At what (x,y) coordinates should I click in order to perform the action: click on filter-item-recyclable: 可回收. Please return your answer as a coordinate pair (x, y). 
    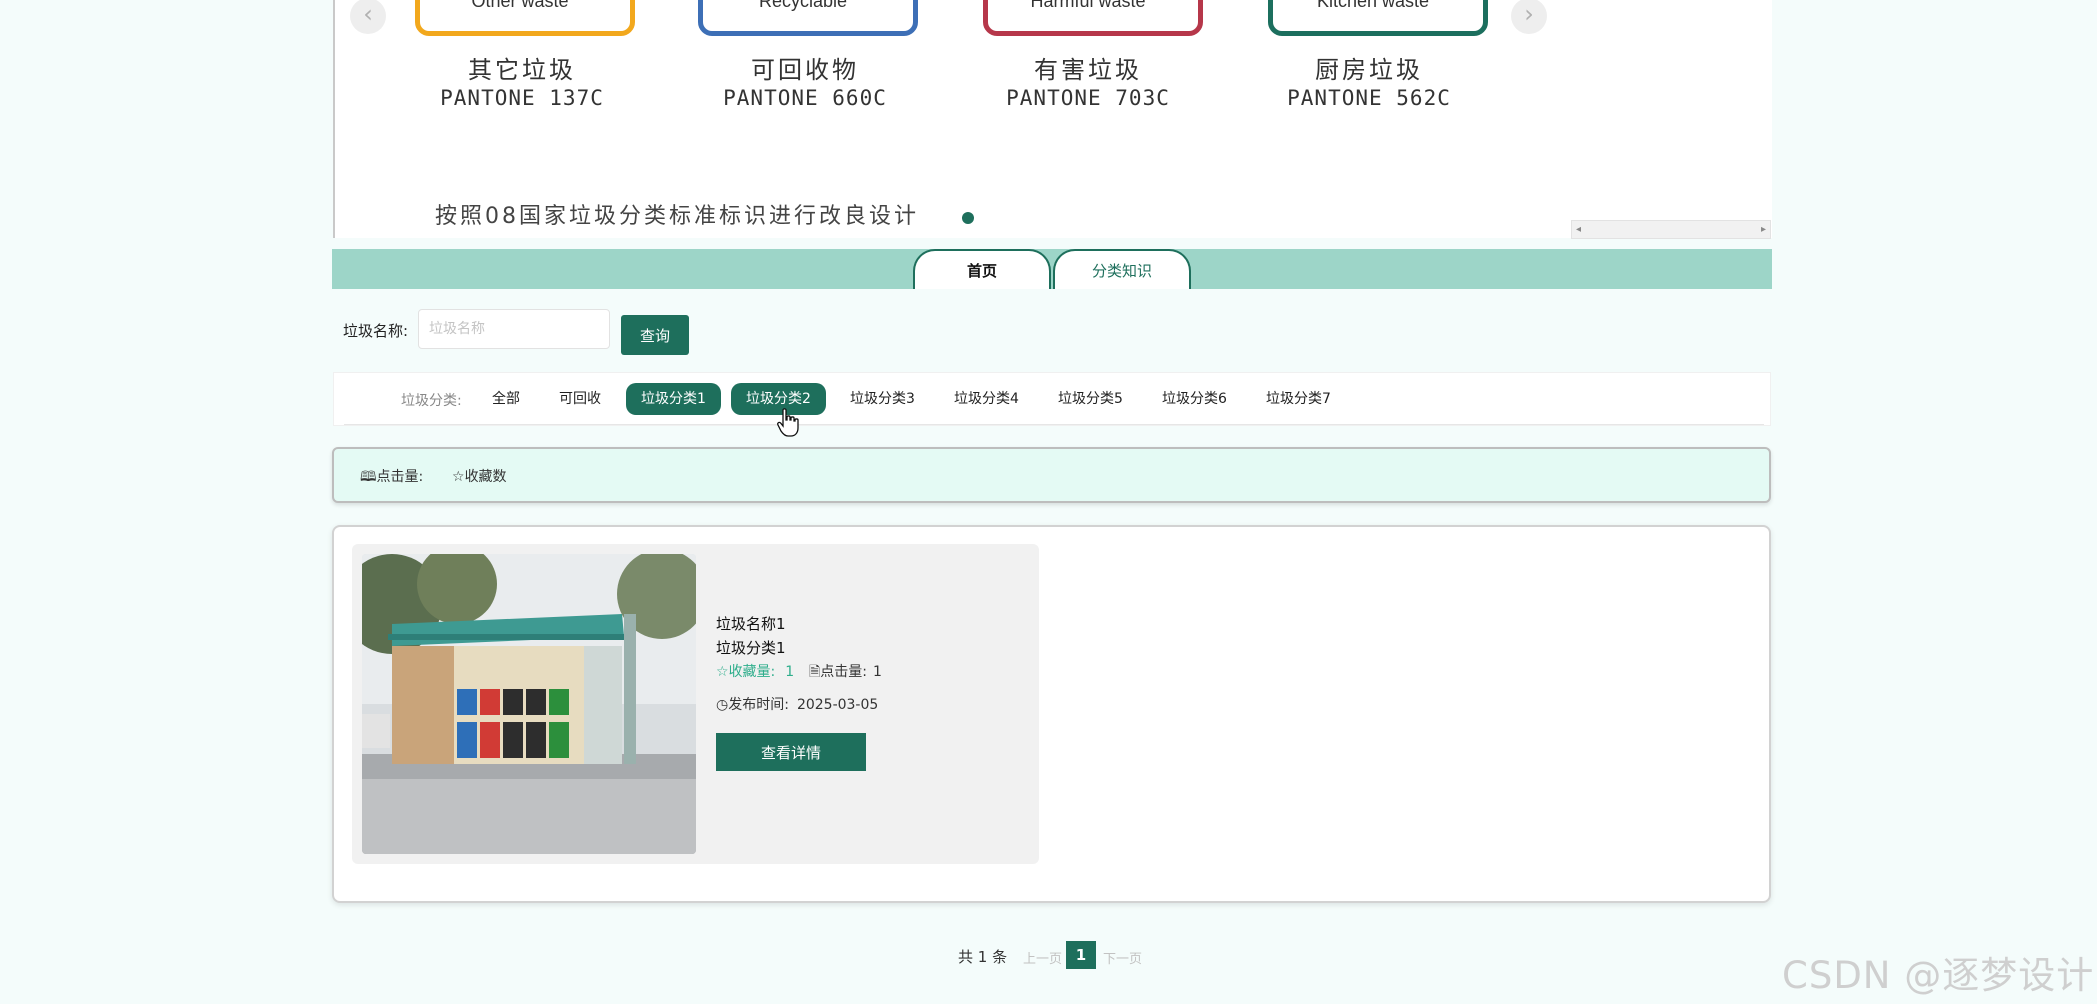
    Looking at the image, I should click on (580, 399).